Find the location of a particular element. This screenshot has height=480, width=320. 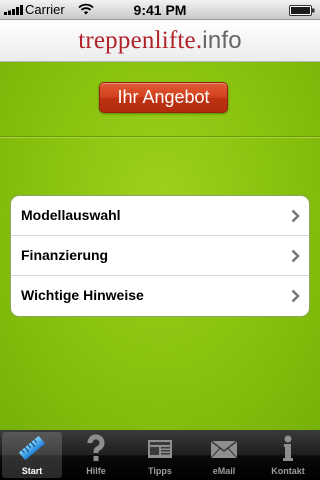

battery-icon is located at coordinates (302, 10).